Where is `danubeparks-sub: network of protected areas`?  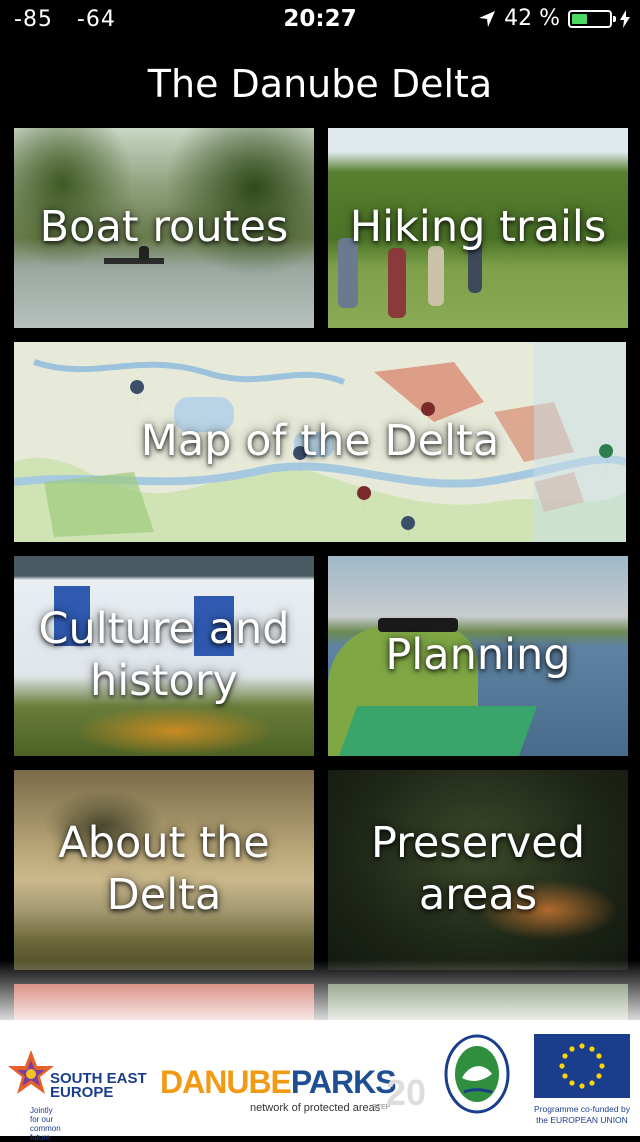
danubeparks-sub: network of protected areas is located at coordinates (315, 1108).